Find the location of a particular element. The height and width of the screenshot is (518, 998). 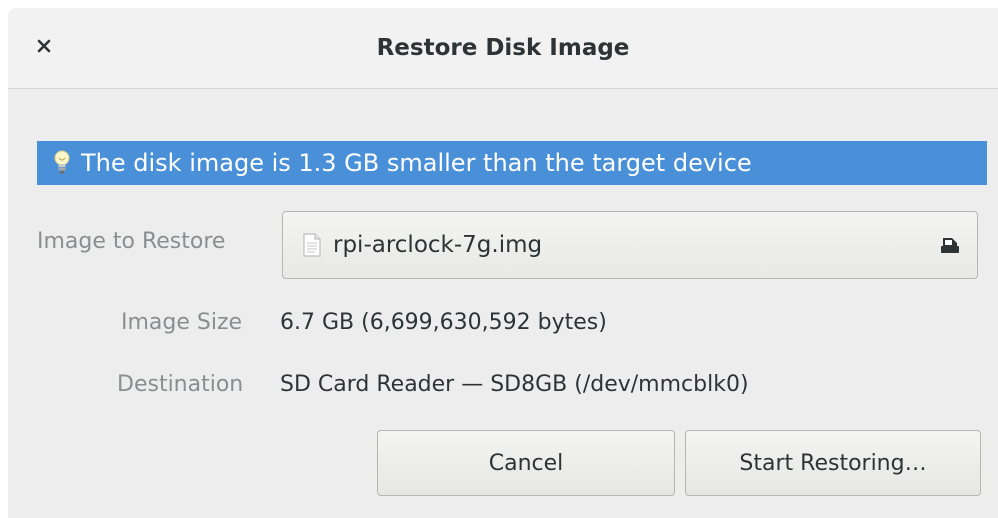

eject-icon is located at coordinates (951, 245).